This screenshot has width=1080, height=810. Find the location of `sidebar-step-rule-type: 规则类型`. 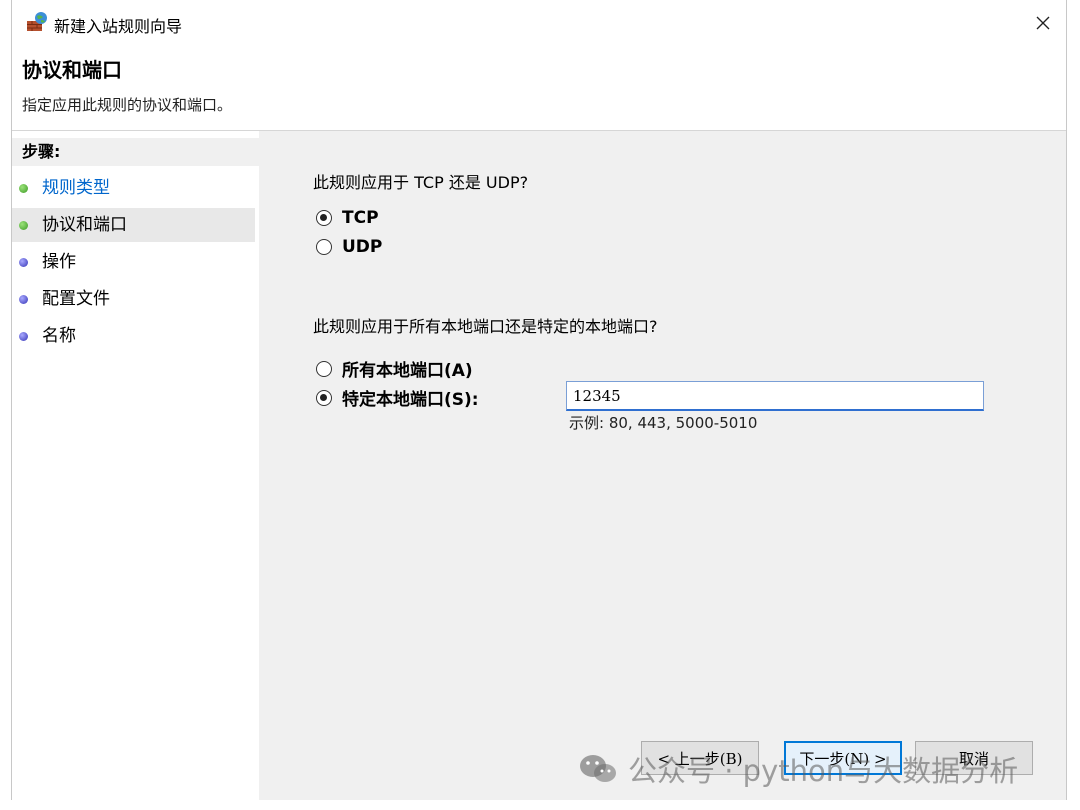

sidebar-step-rule-type: 规则类型 is located at coordinates (133, 188).